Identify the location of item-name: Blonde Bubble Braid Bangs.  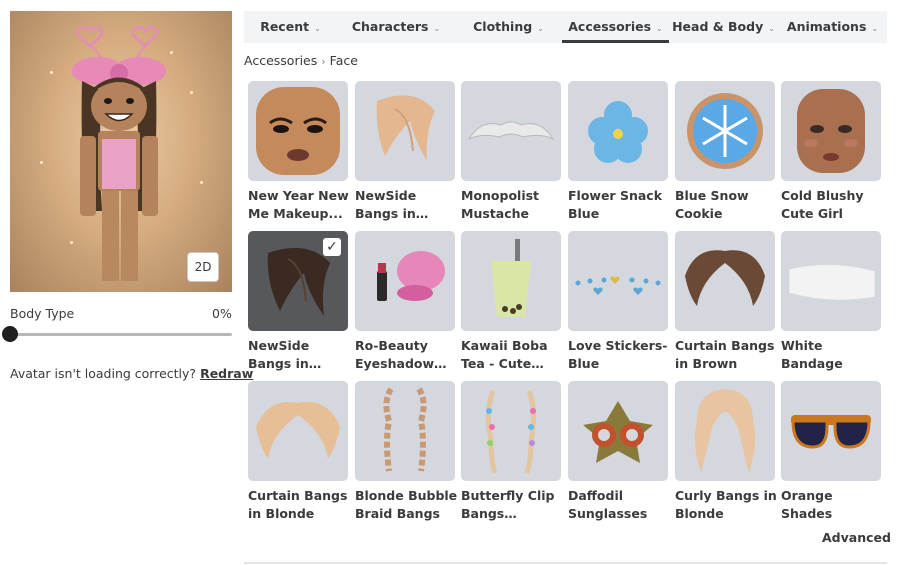
(406, 504).